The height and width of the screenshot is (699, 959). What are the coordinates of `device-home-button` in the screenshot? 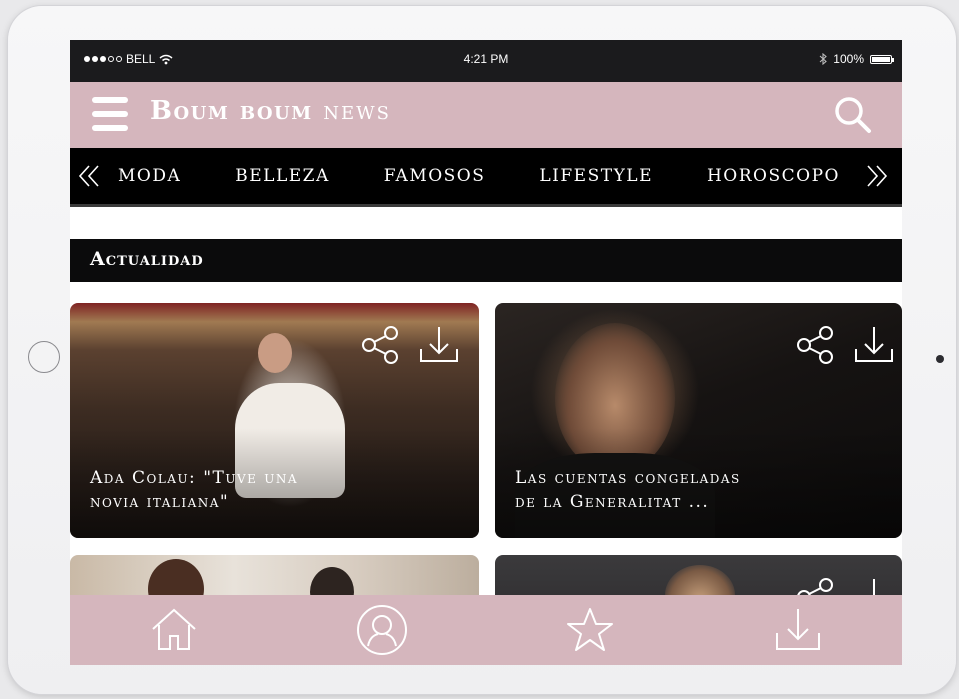 It's located at (44, 357).